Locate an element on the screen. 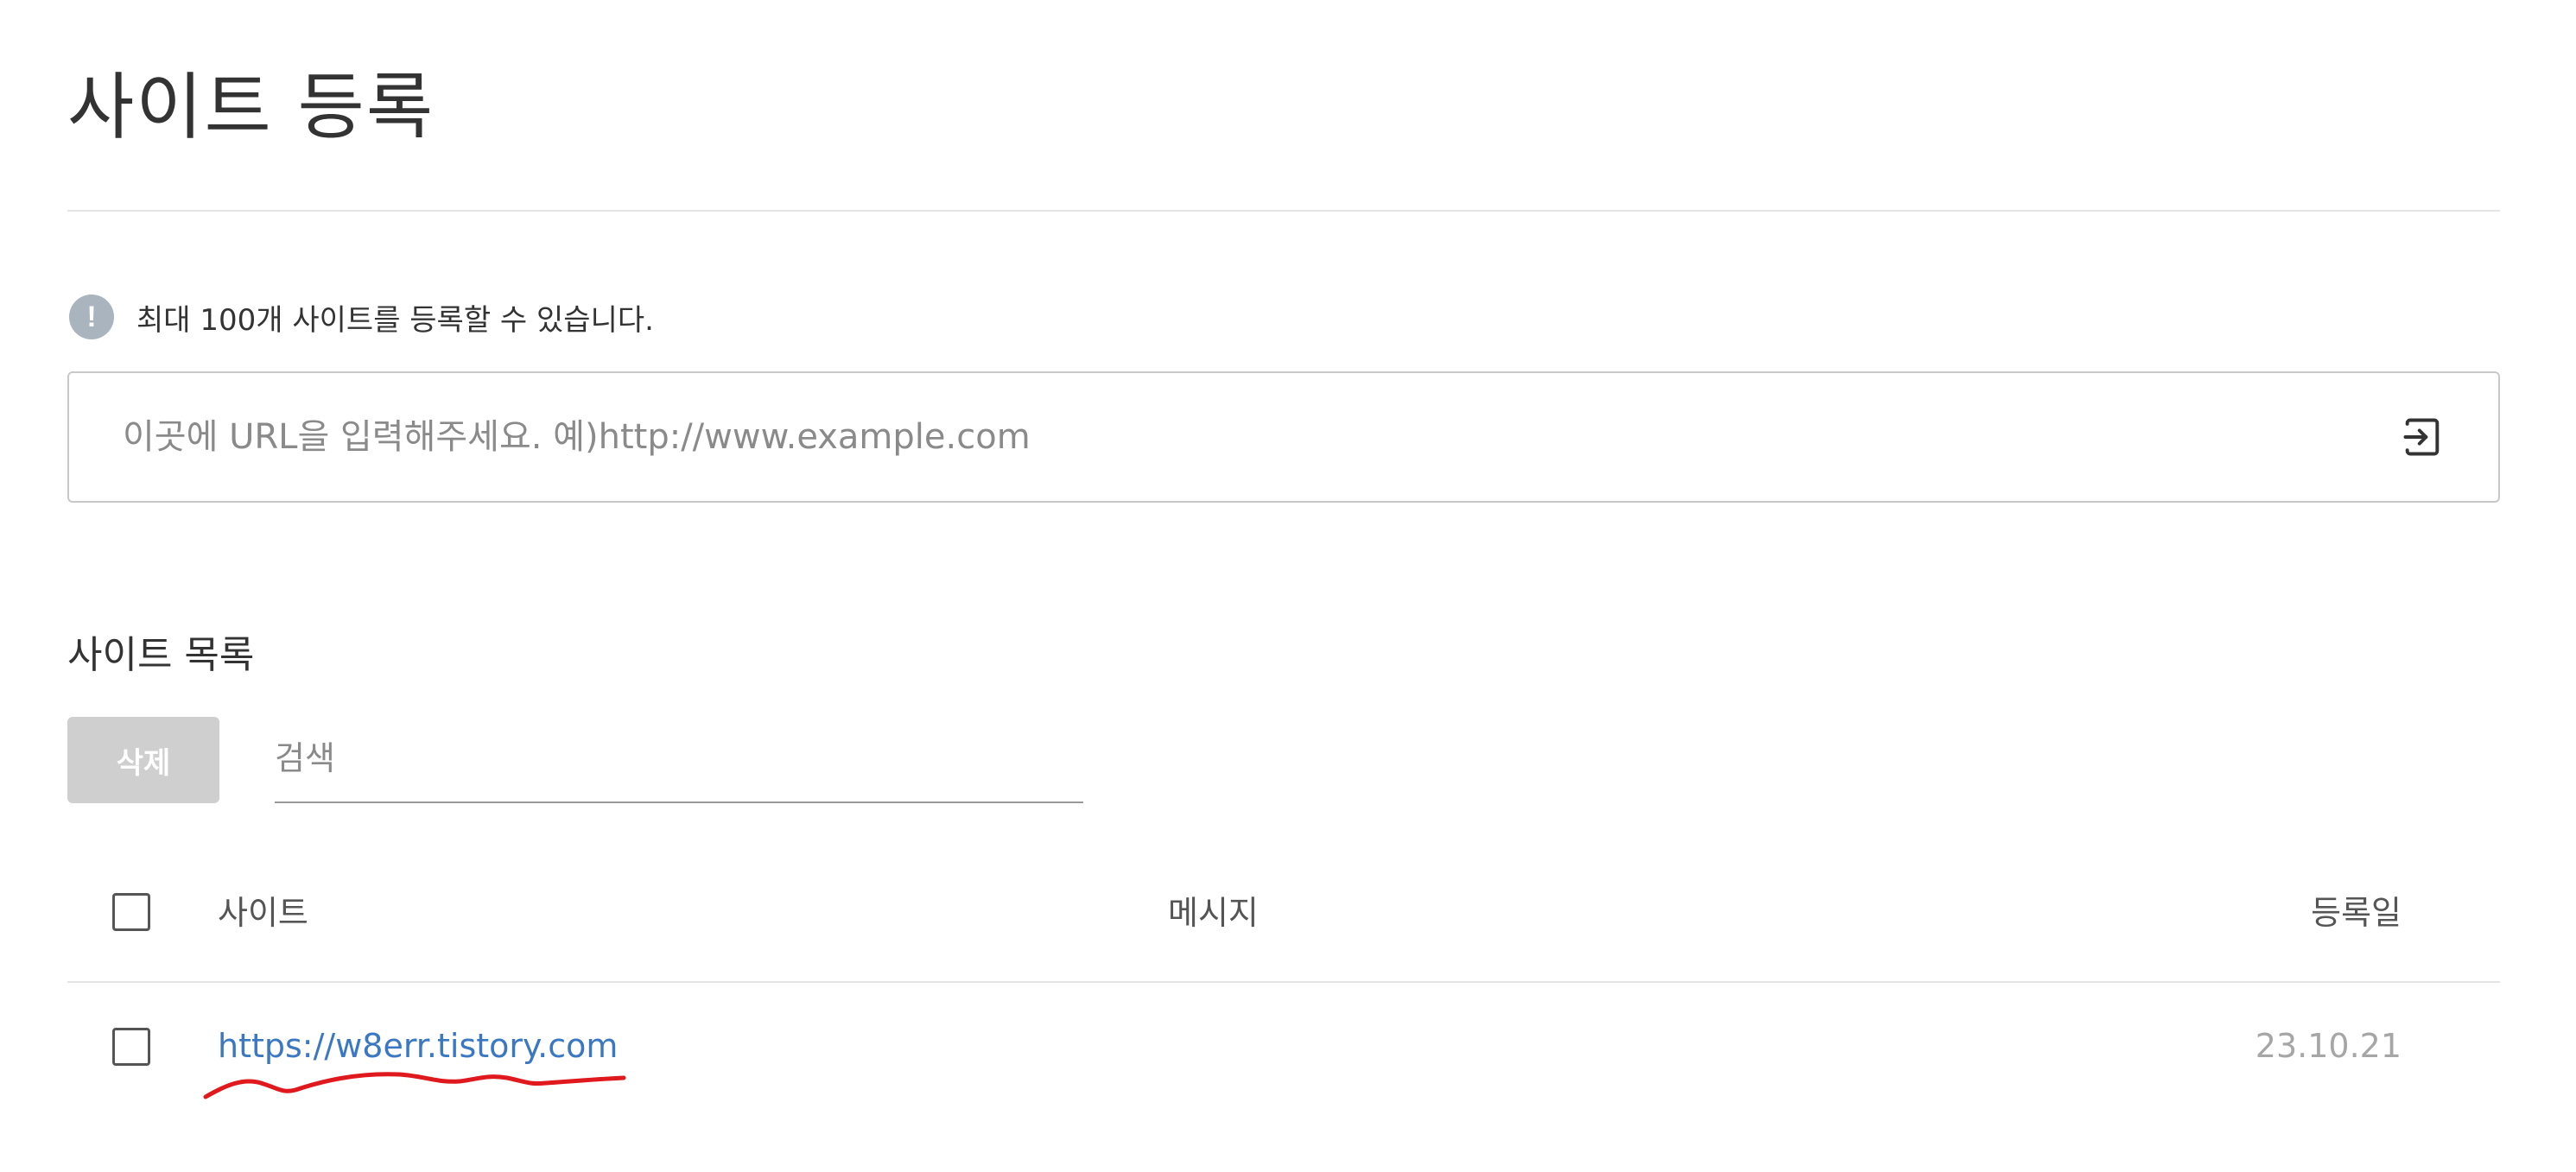  url-input-box is located at coordinates (1283, 437).